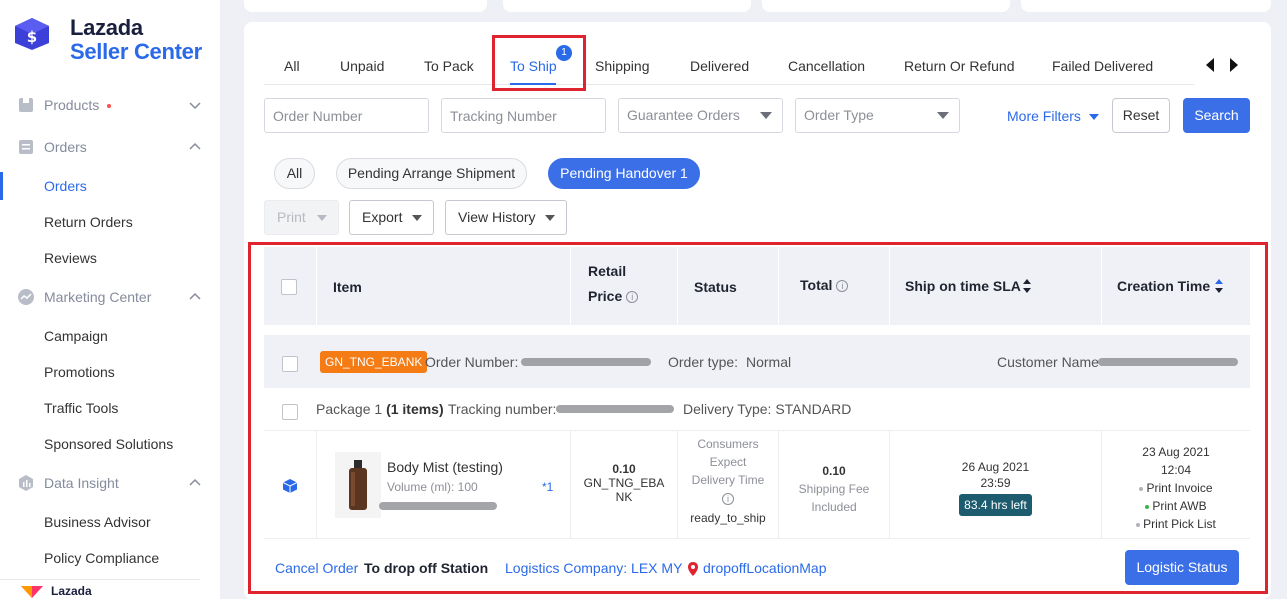 Image resolution: width=1287 pixels, height=599 pixels. Describe the element at coordinates (839, 115) in the screenshot. I see `order-type-label: Order Type` at that location.